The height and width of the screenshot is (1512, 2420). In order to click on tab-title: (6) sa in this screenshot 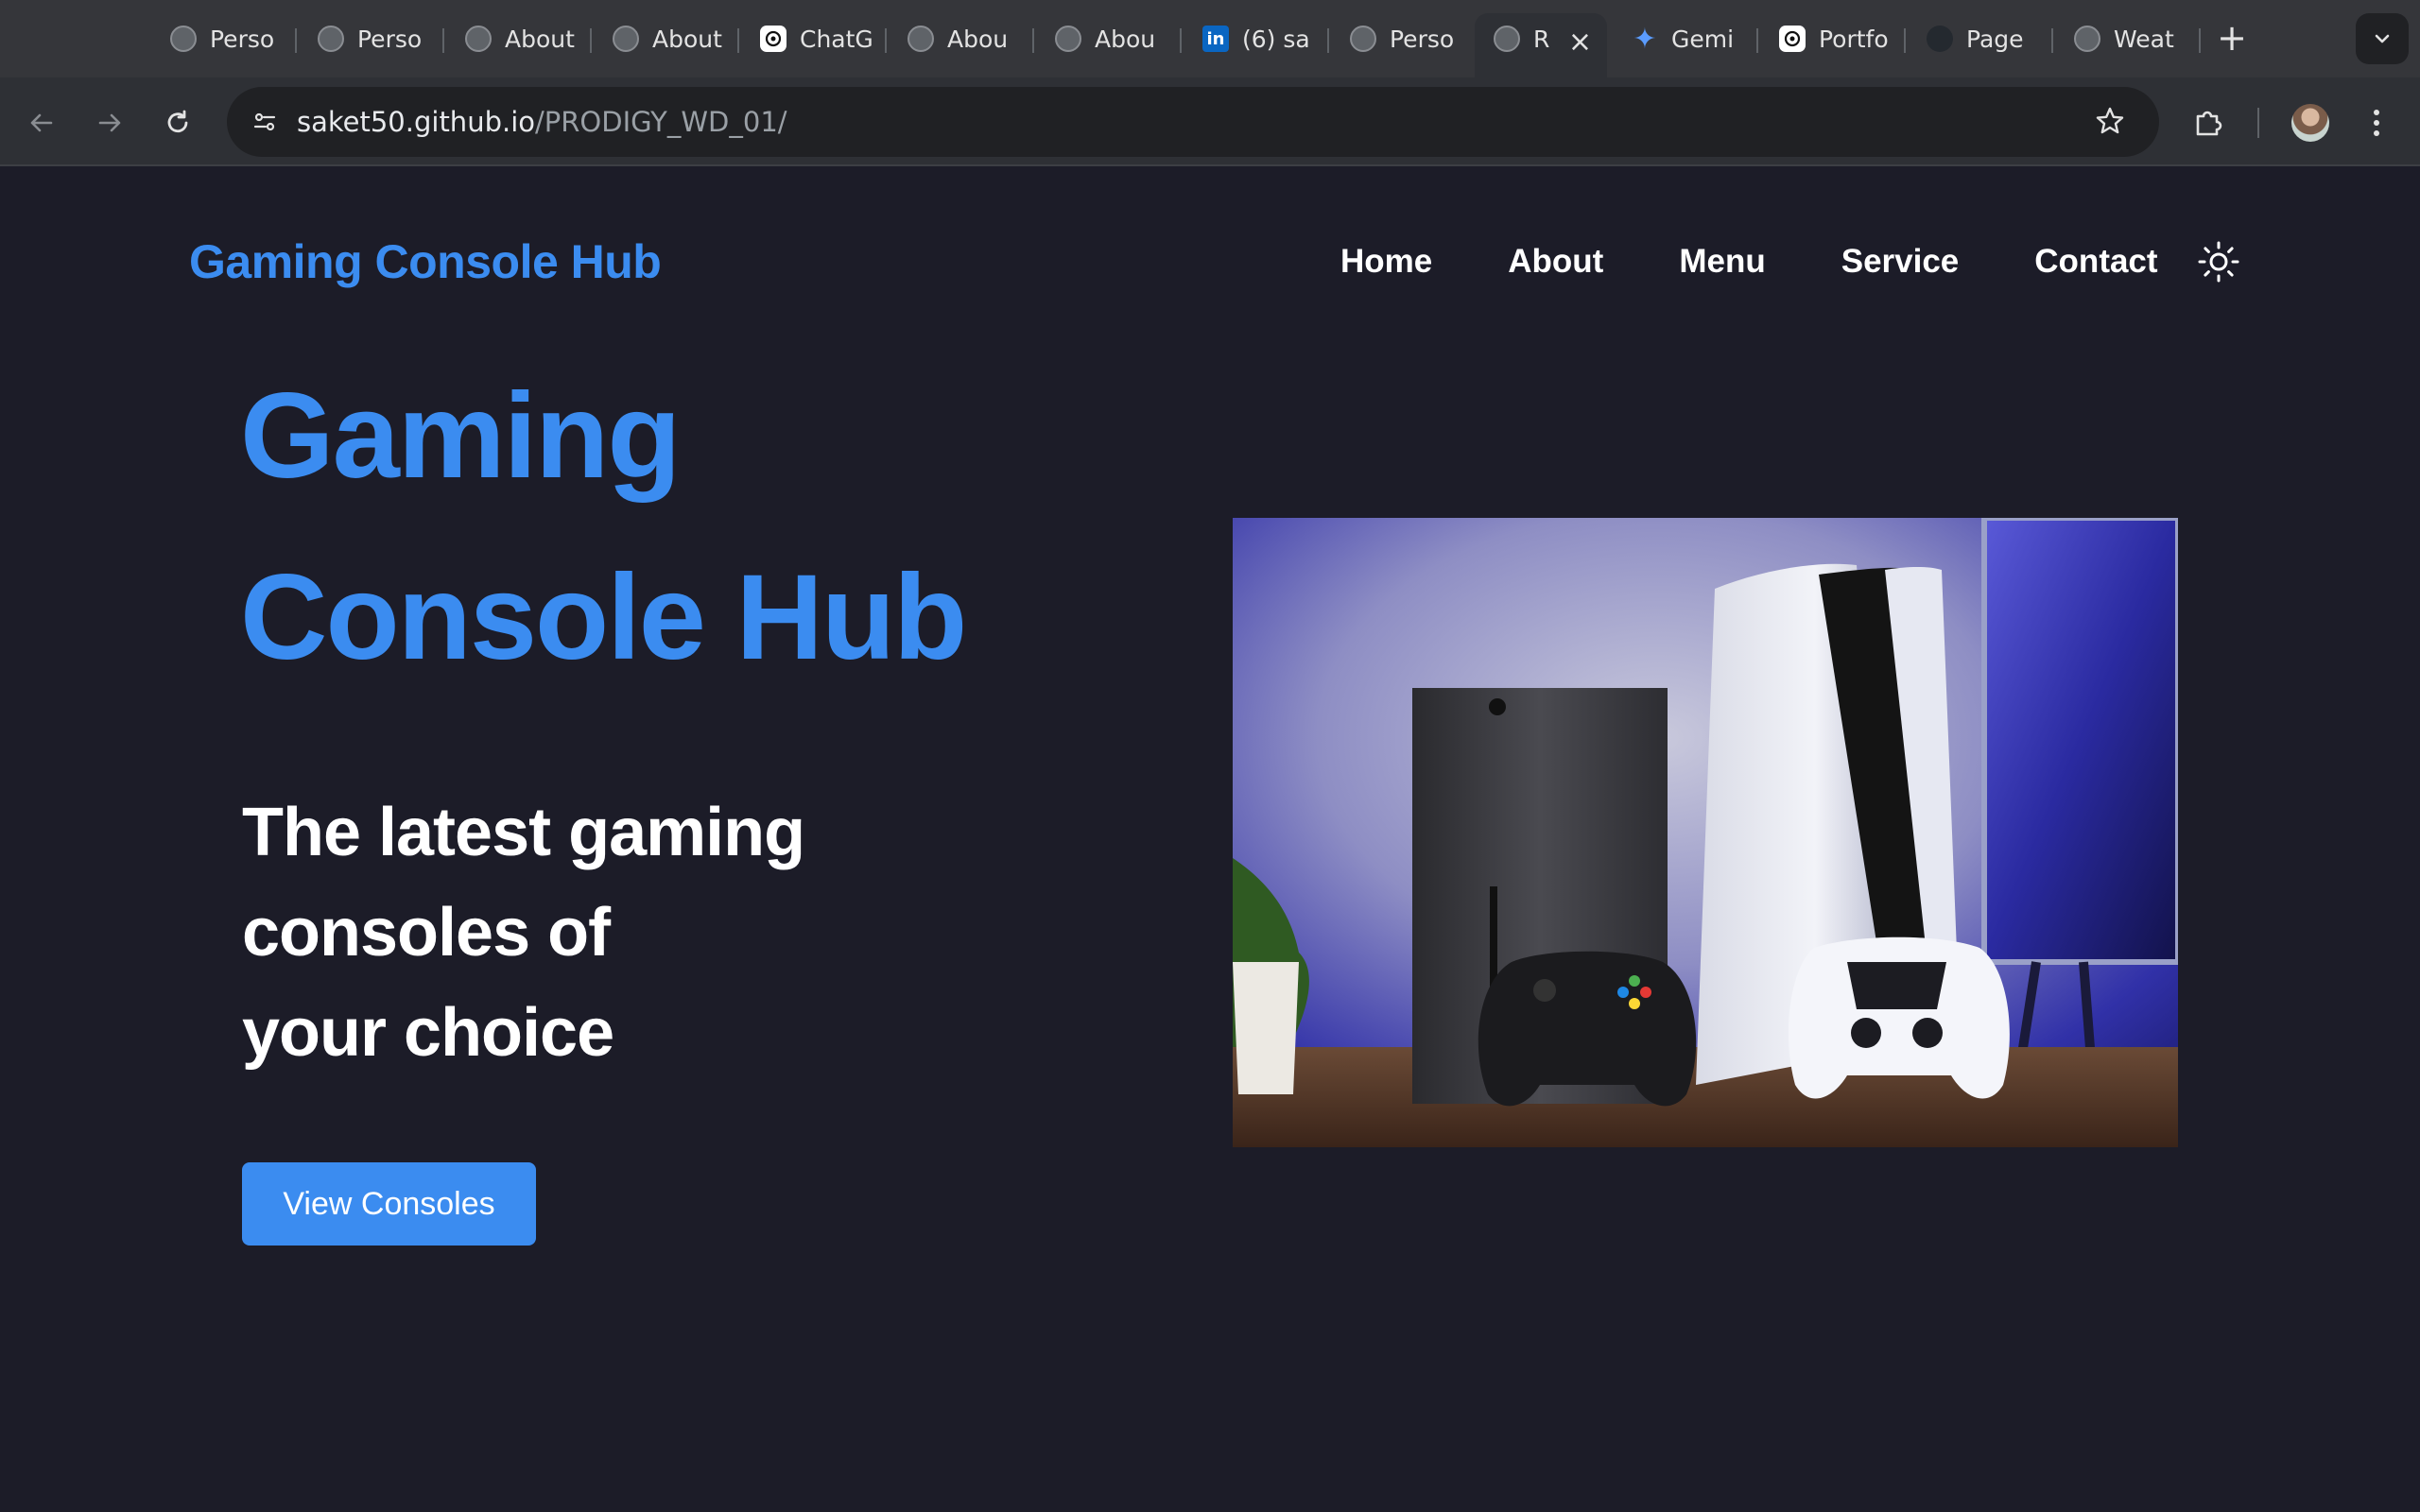, I will do `click(1276, 39)`.